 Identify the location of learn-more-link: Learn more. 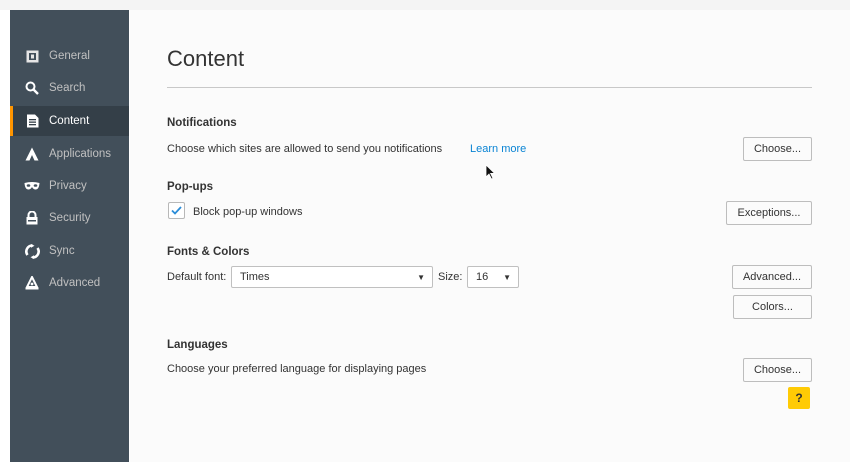
(498, 149).